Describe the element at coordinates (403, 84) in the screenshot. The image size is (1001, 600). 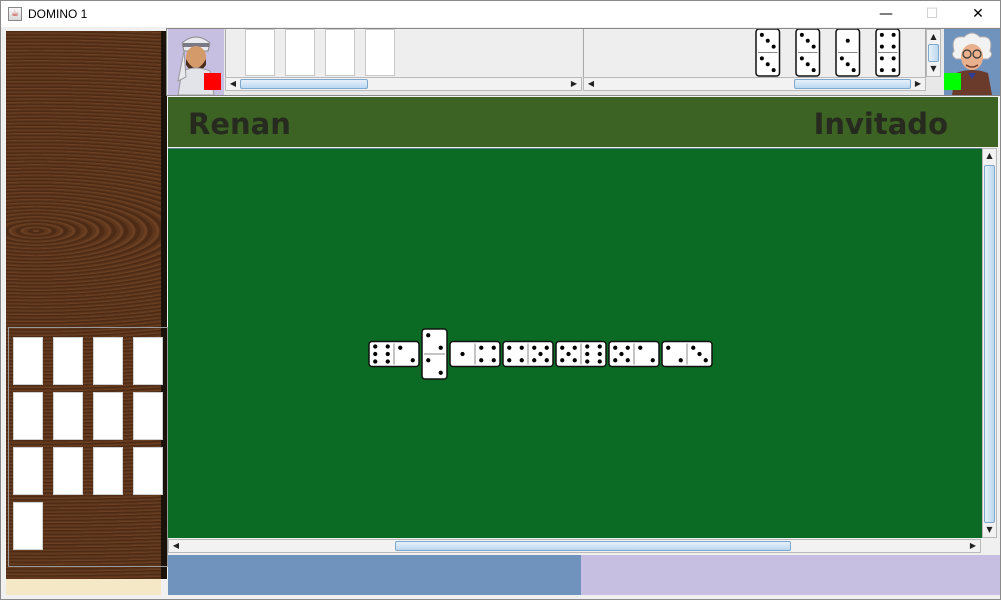
I see `left-hand-scrollbar: ◀ ▶` at that location.